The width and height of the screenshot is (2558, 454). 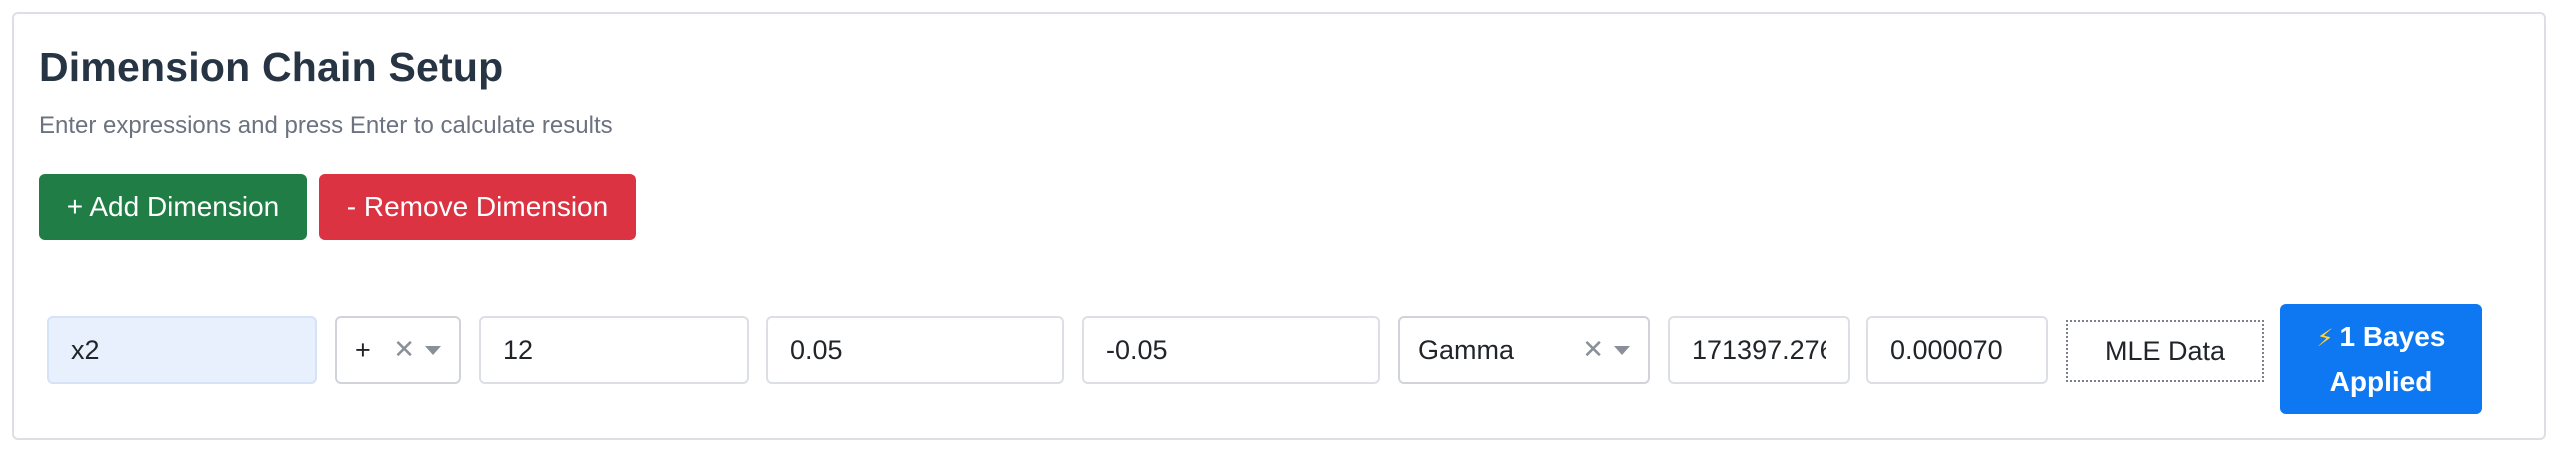 I want to click on distribution-param-1-input, so click(x=1759, y=350).